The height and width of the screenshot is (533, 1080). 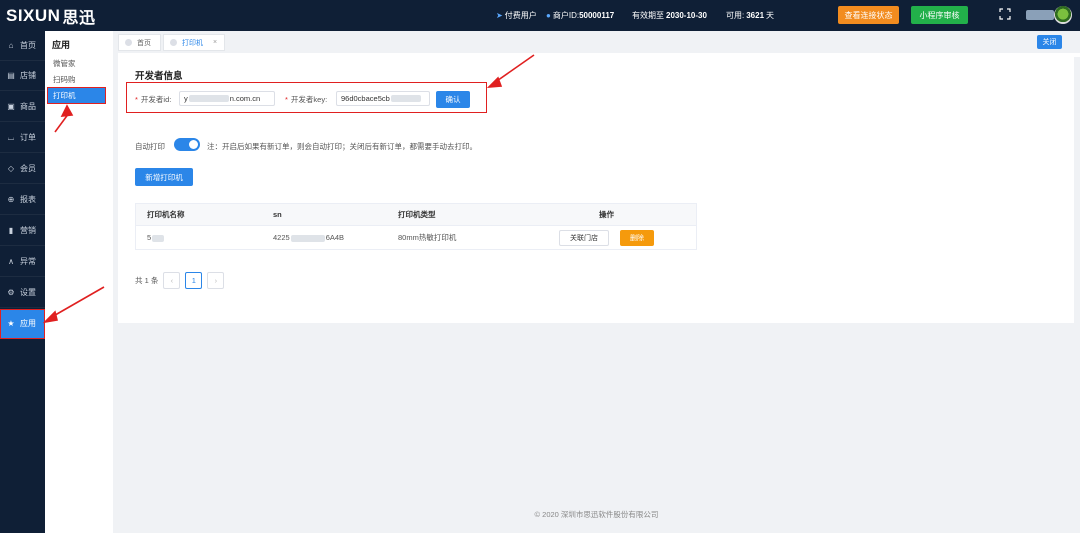 I want to click on sidebar-item-settings: ⚙ 设置, so click(x=22, y=293).